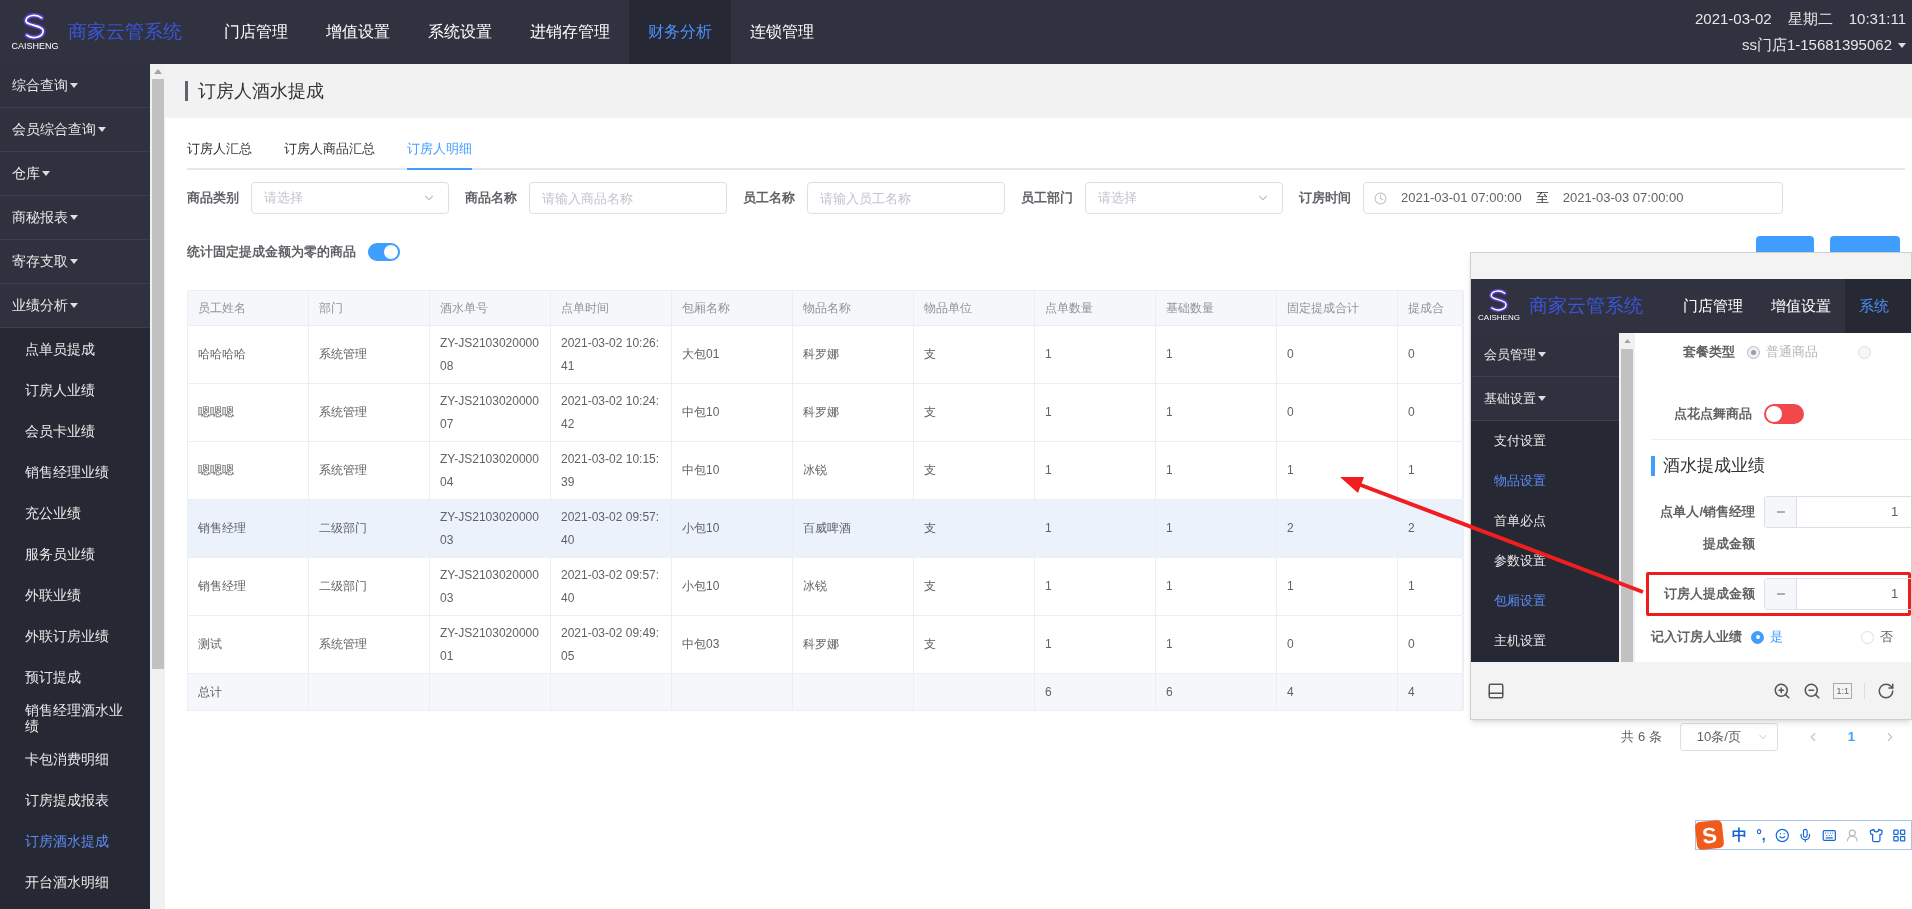 The width and height of the screenshot is (1912, 909). What do you see at coordinates (1545, 521) in the screenshot?
I see `sidebar-item: 首单必点` at bounding box center [1545, 521].